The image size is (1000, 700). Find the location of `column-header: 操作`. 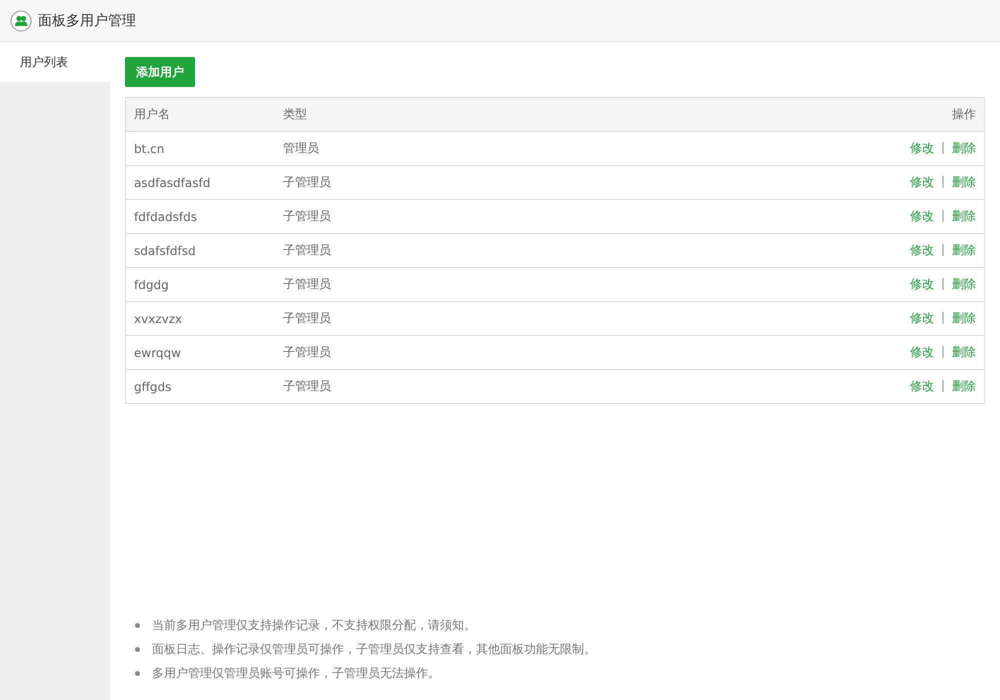

column-header: 操作 is located at coordinates (784, 115).